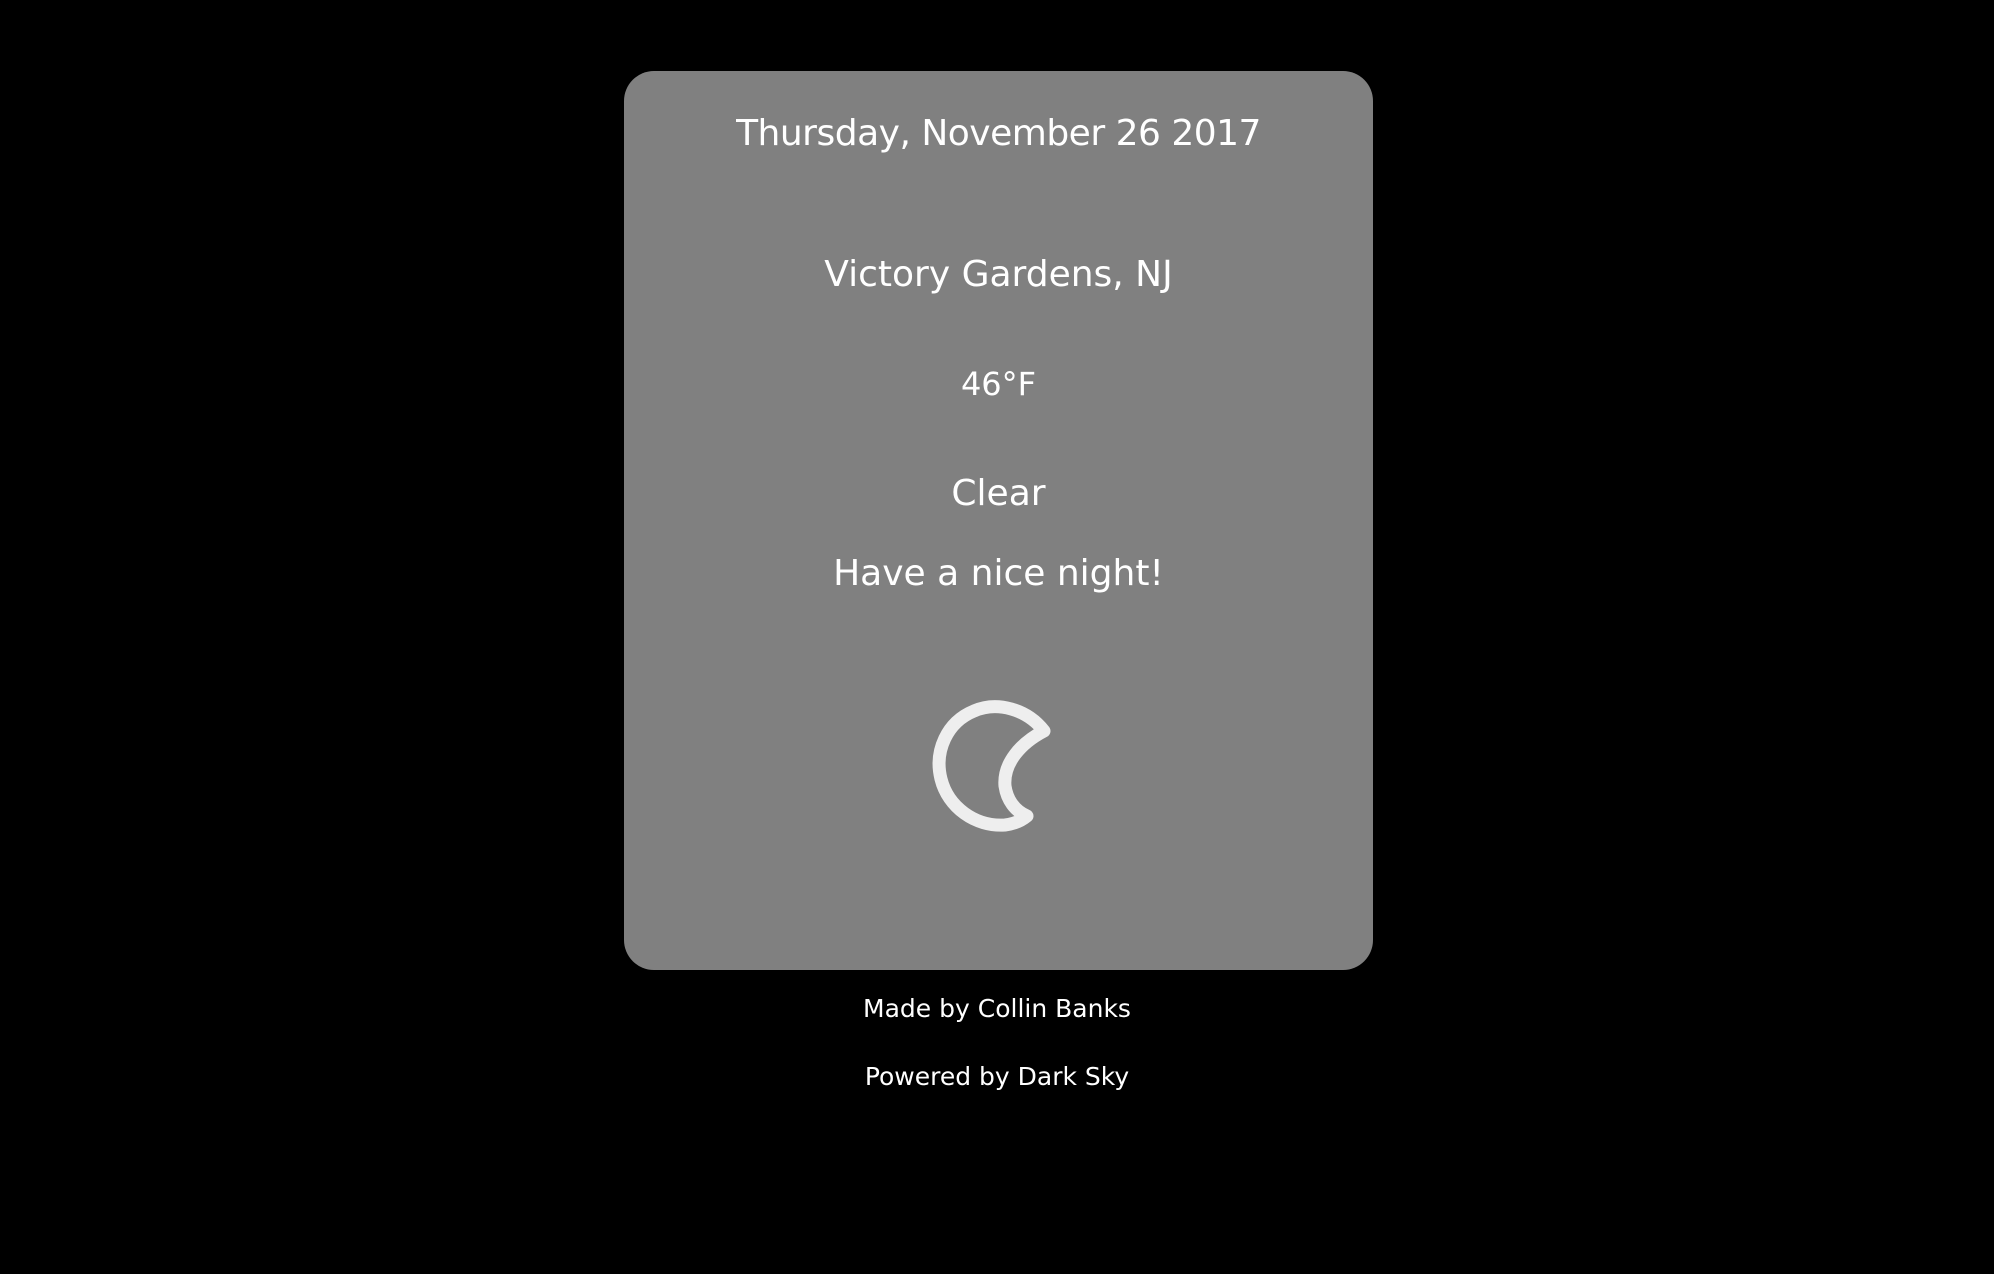 The width and height of the screenshot is (1994, 1274). I want to click on weather-summary: Clear, so click(998, 493).